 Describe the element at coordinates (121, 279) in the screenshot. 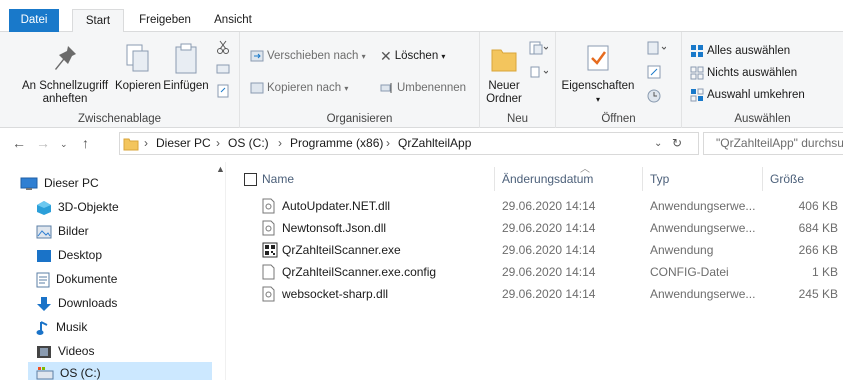

I see `nav-item-dokumente: Dokumente` at that location.